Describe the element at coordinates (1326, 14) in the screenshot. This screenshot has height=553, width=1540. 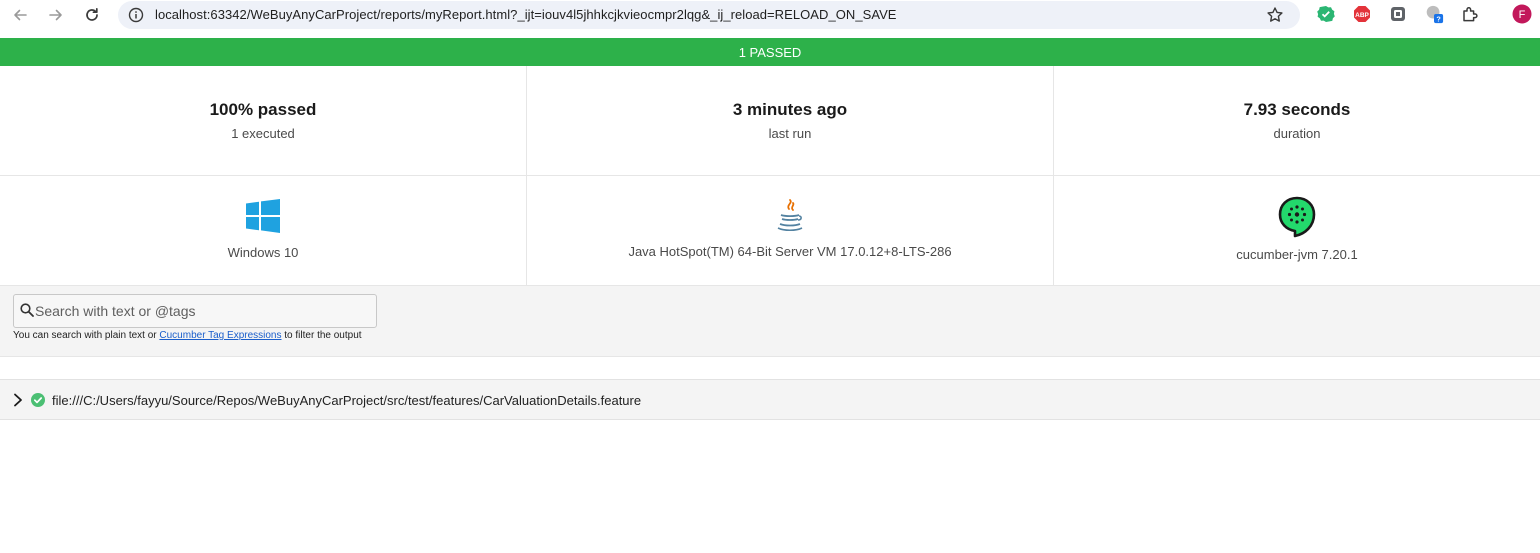
I see `extension-green-icon` at that location.